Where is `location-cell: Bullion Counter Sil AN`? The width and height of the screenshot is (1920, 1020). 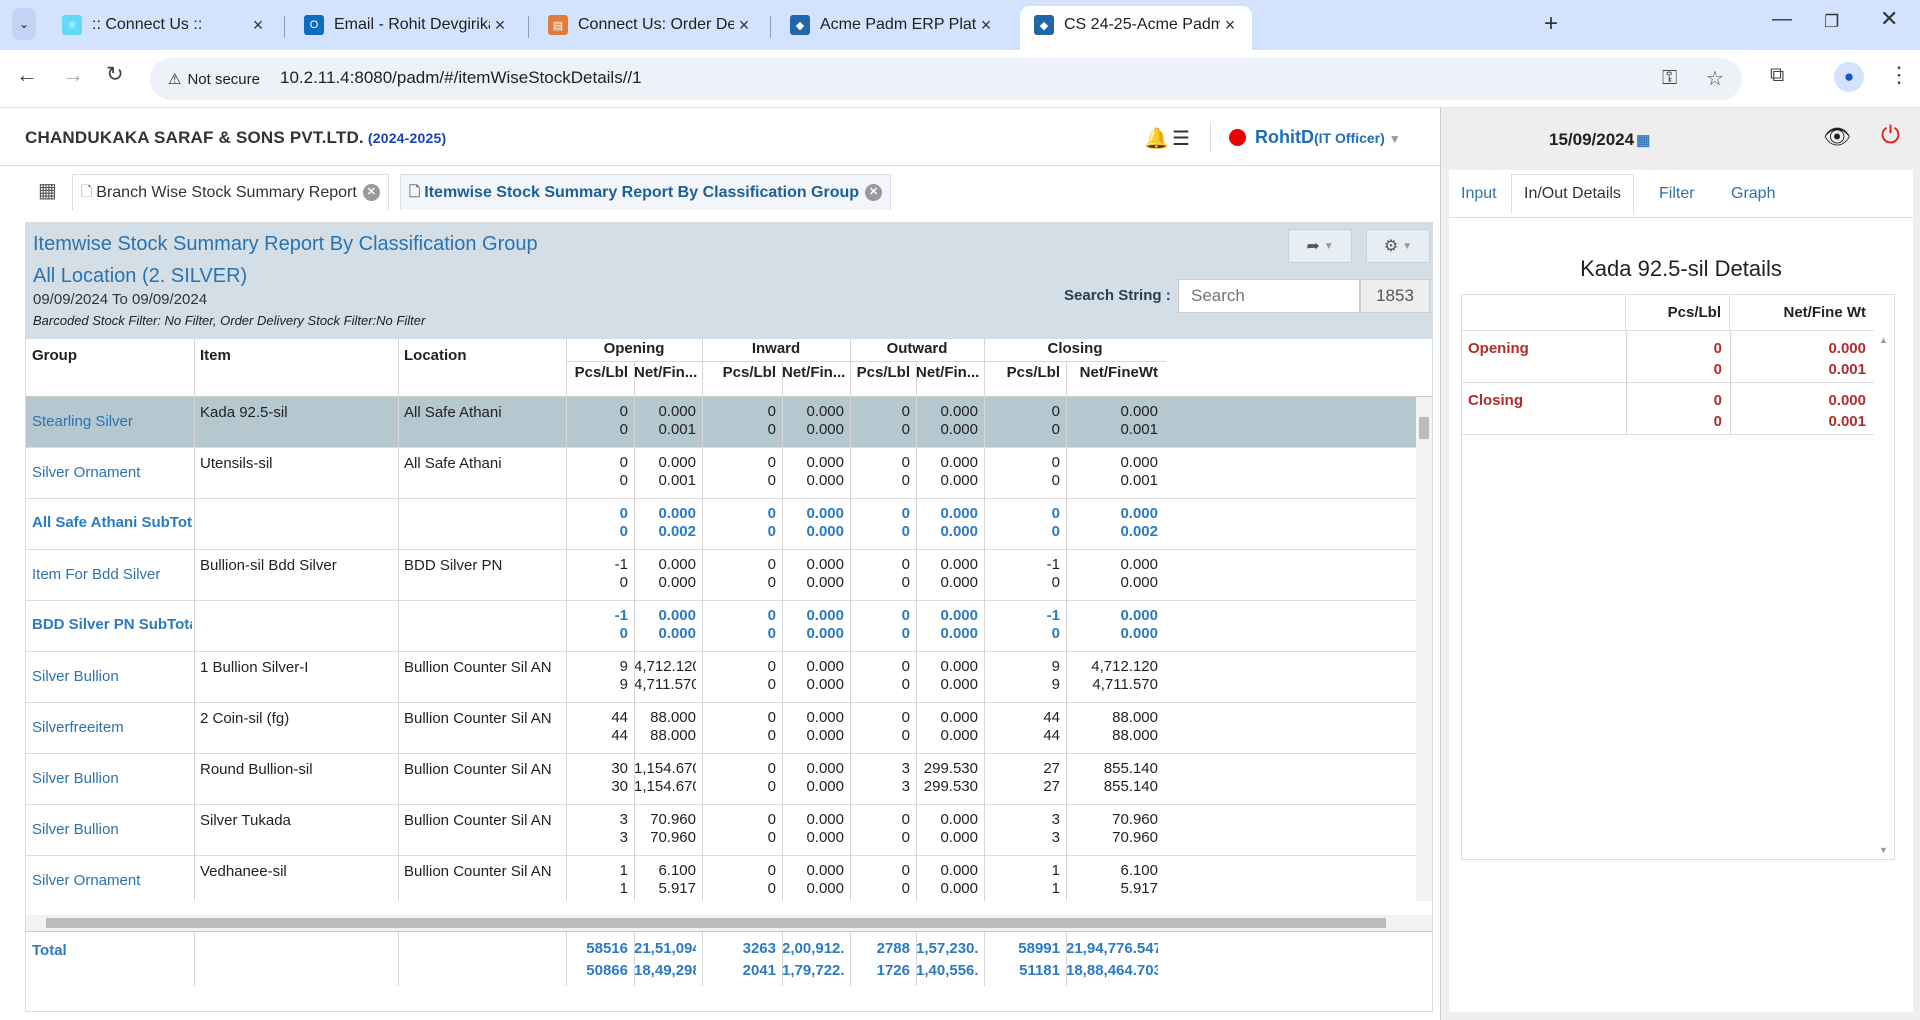
location-cell: Bullion Counter Sil AN is located at coordinates (478, 871).